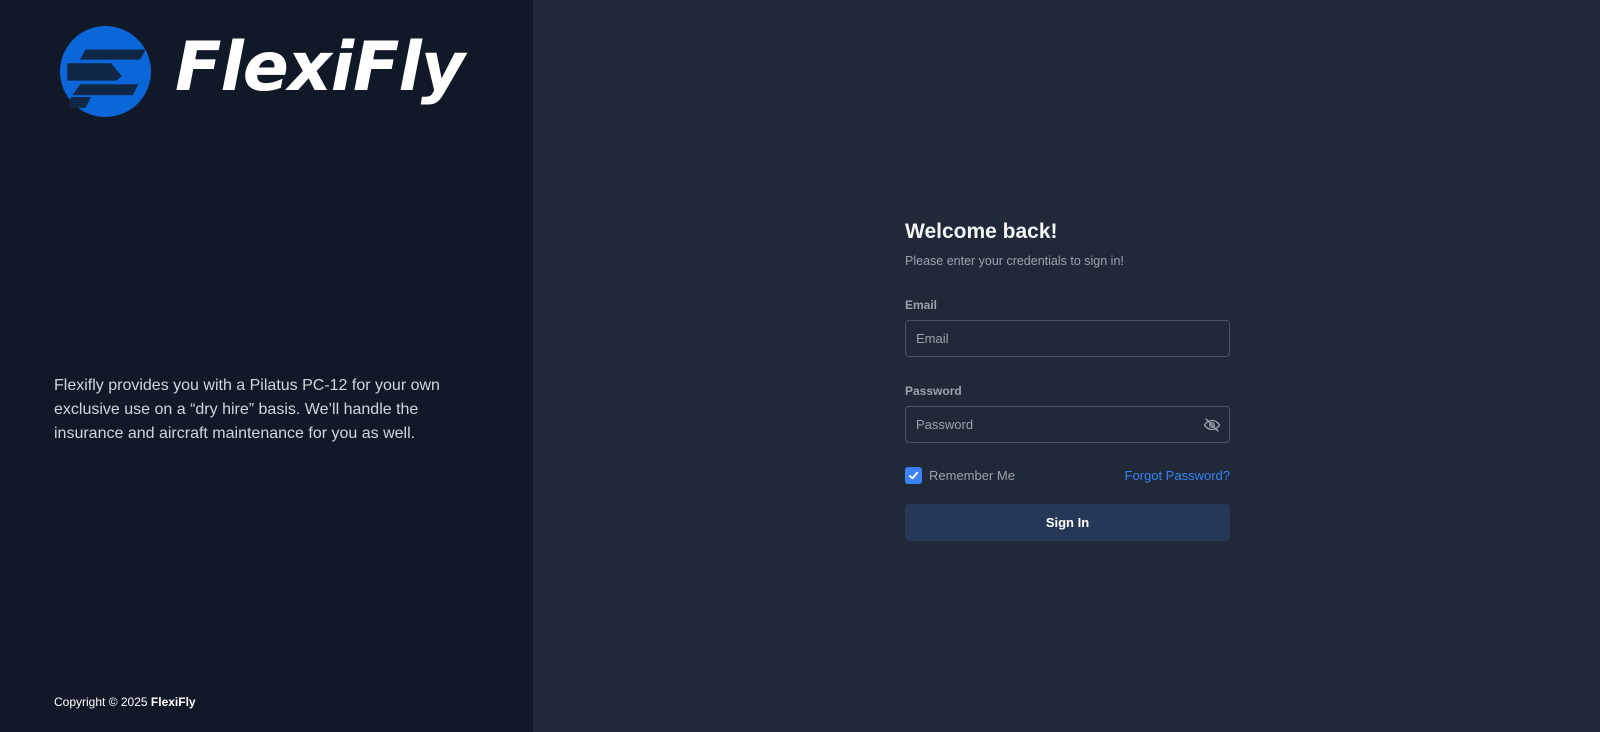  I want to click on password-input, so click(1067, 424).